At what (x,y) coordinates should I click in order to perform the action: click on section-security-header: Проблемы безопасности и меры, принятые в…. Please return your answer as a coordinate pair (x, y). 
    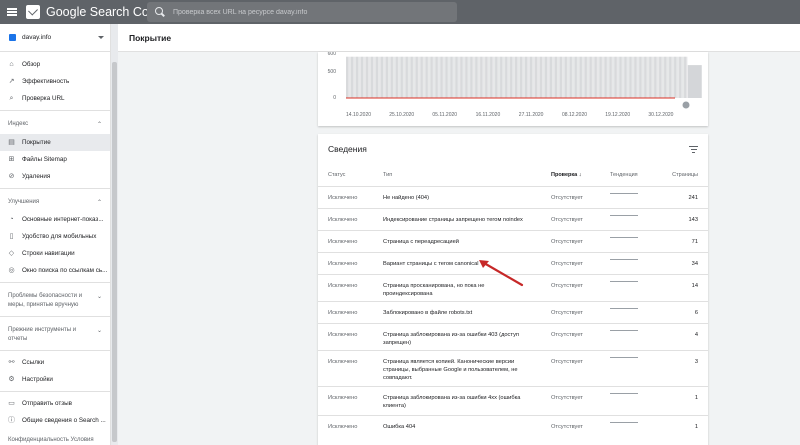
    Looking at the image, I should click on (55, 299).